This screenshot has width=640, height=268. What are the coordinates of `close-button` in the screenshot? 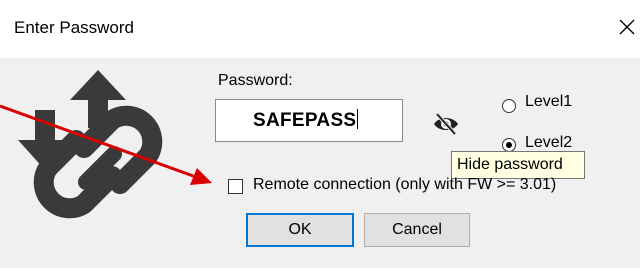 It's located at (621, 26).